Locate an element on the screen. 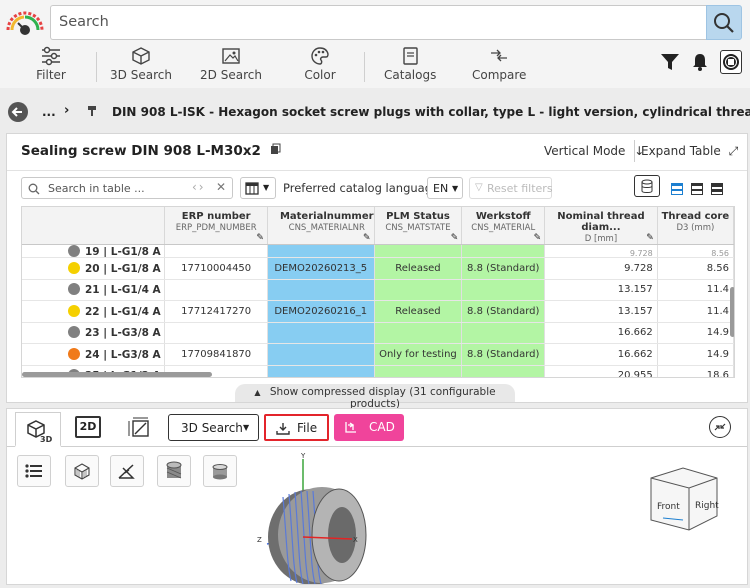  search-button is located at coordinates (724, 22).